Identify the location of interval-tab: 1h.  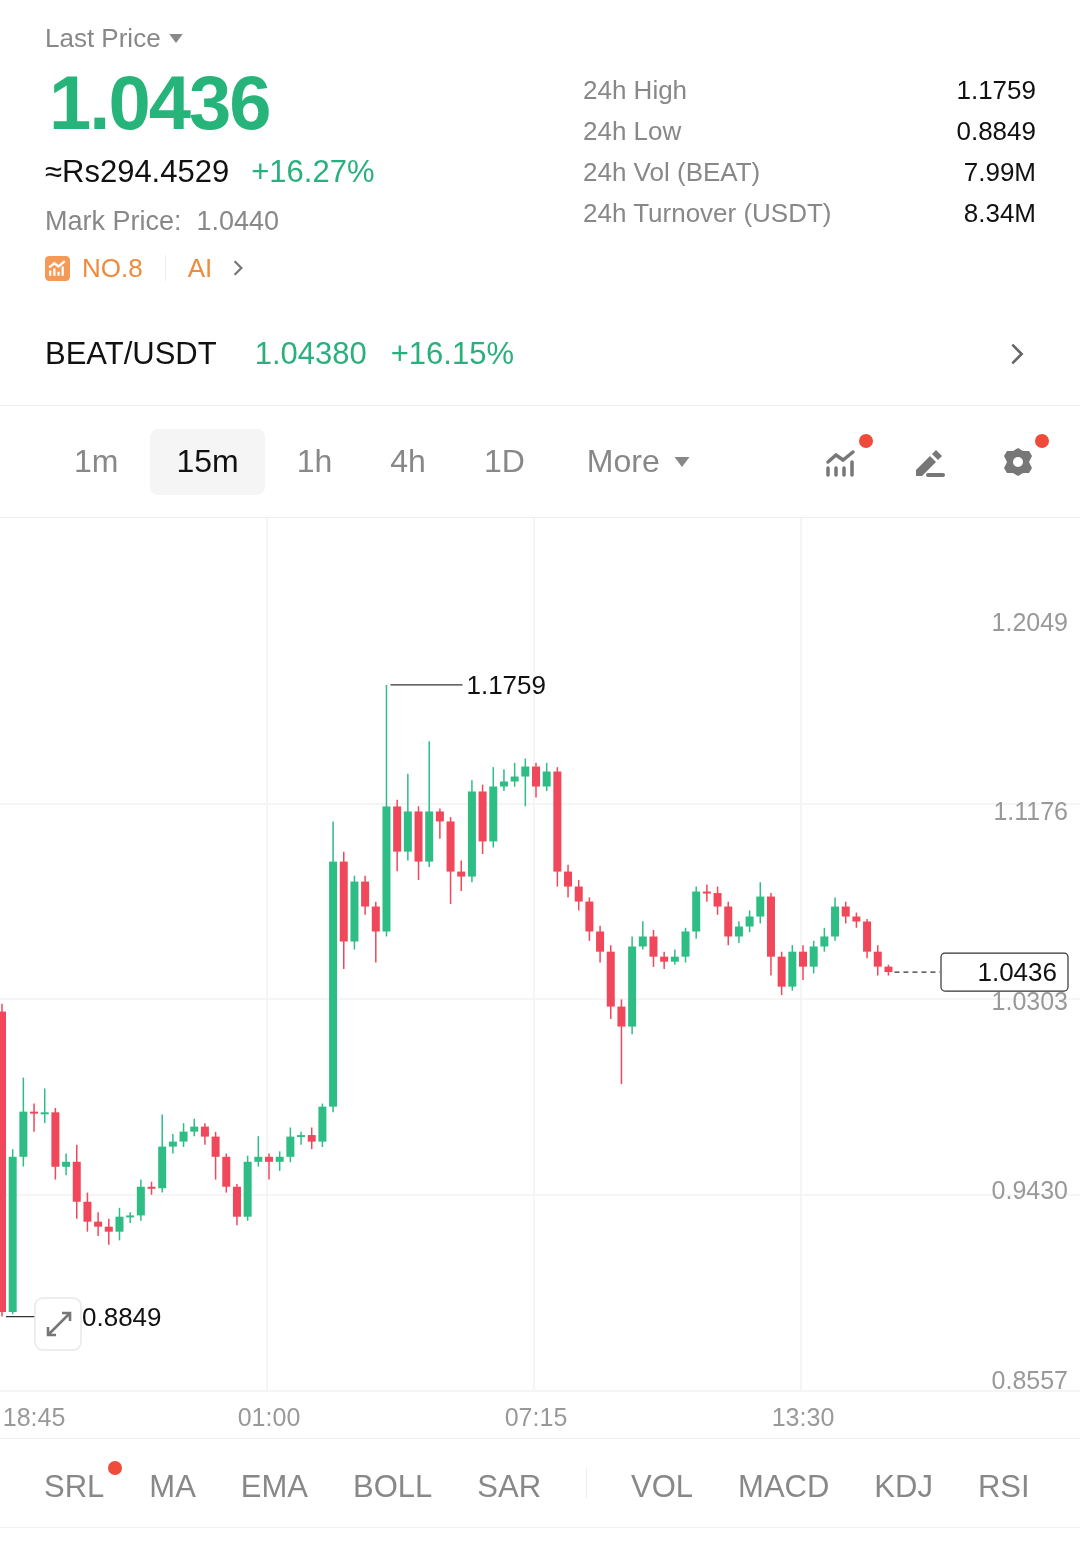
(314, 461).